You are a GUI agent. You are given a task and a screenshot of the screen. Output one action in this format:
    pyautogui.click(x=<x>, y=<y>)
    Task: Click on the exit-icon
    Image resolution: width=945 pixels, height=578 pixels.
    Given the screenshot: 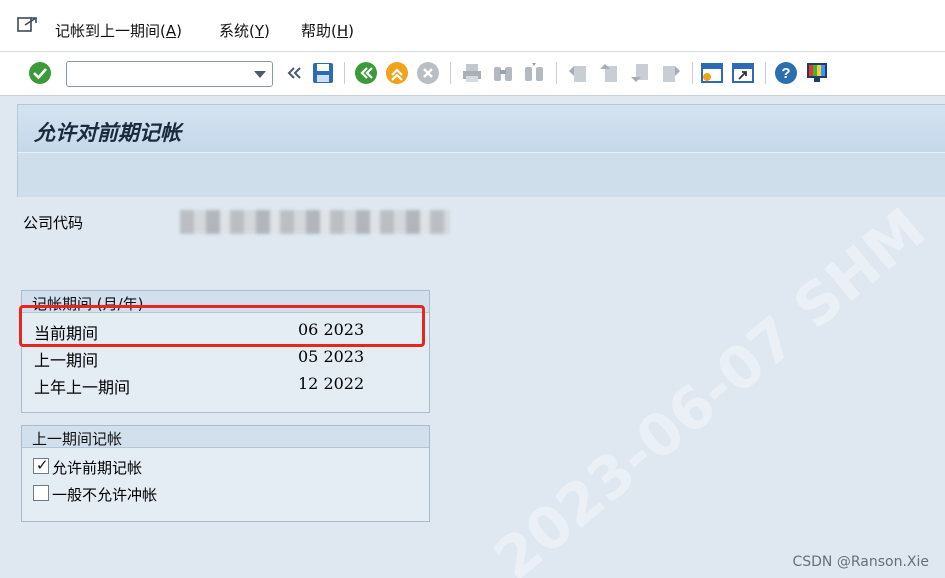 What is the action you would take?
    pyautogui.click(x=397, y=73)
    